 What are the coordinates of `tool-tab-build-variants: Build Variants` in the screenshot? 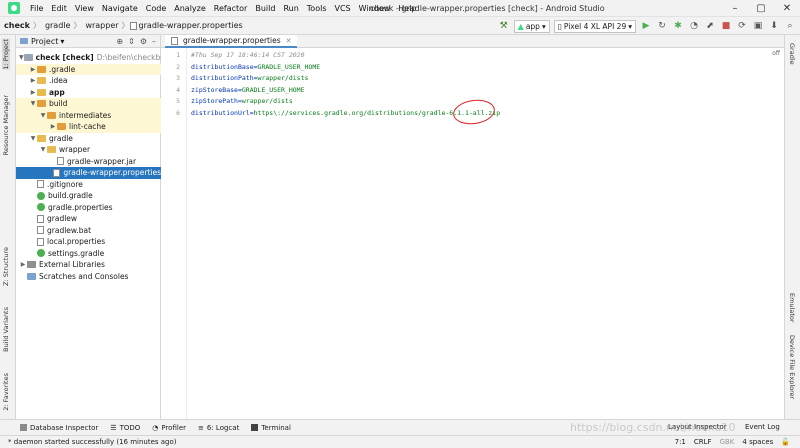 It's located at (6, 329).